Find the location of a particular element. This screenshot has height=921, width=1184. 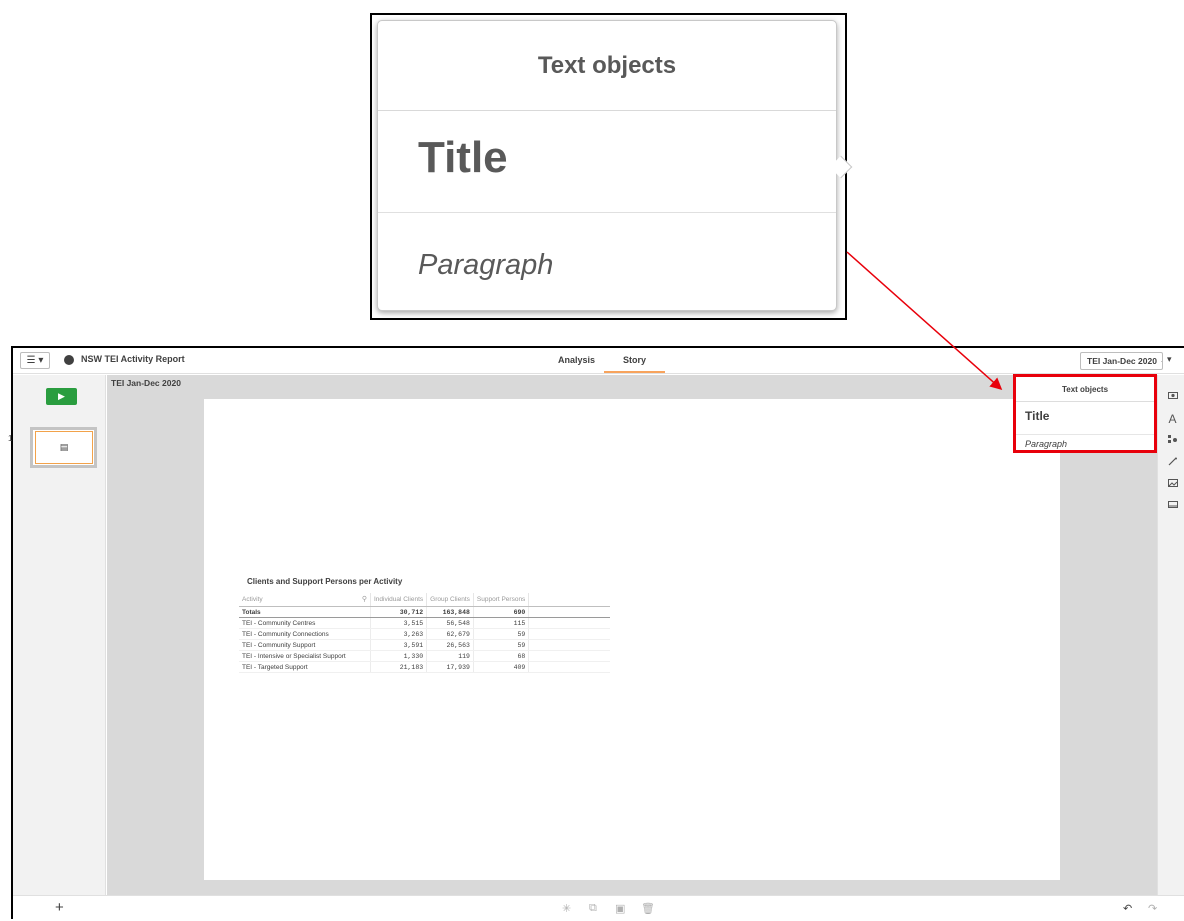

app-title: NSW TEI Activity Report is located at coordinates (133, 359).